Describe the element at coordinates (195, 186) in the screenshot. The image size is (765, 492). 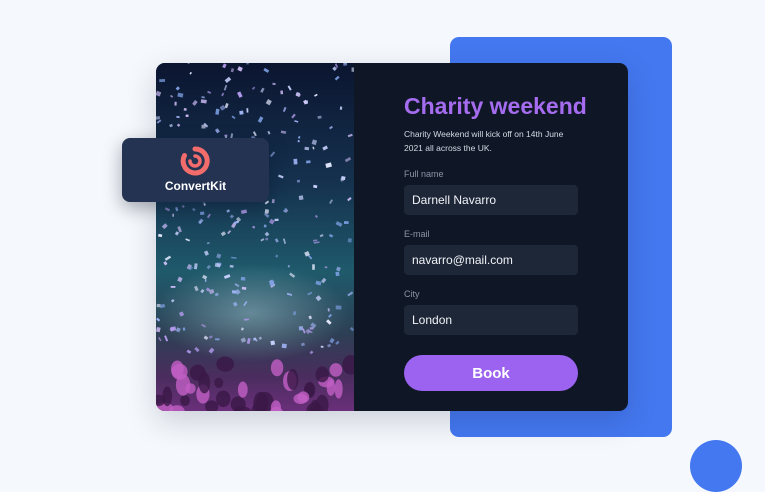
I see `brand-name: ConvertKit` at that location.